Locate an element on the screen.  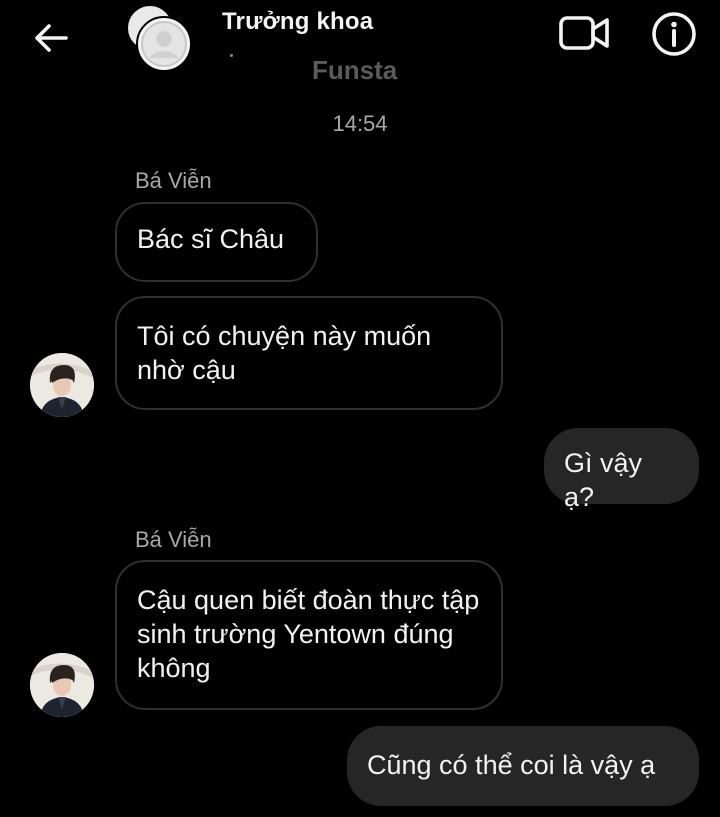
video-call-button is located at coordinates (585, 34).